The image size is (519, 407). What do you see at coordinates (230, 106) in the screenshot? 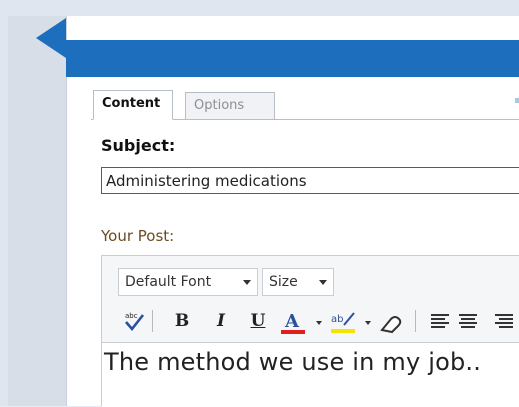
I see `tab-options: Options` at bounding box center [230, 106].